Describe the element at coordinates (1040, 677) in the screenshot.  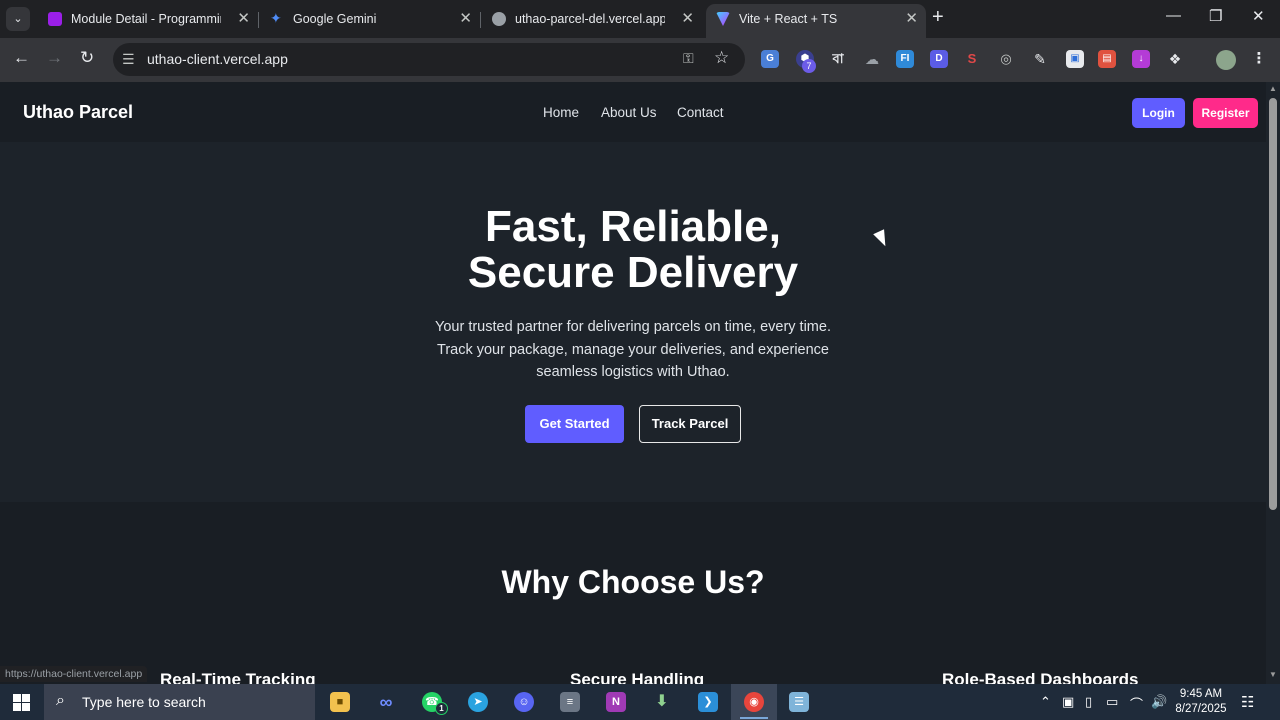
I see `feature-title-dashboards: Role-Based Dashboards` at that location.